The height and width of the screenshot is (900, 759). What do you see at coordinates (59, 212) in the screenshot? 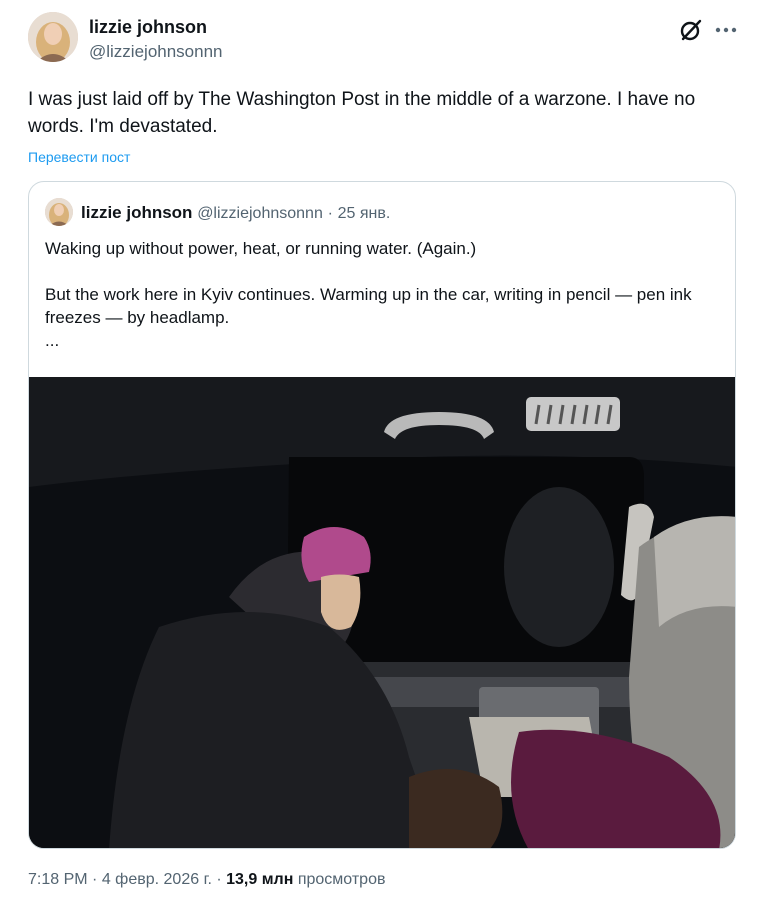
I see `quoted-author-avatar` at bounding box center [59, 212].